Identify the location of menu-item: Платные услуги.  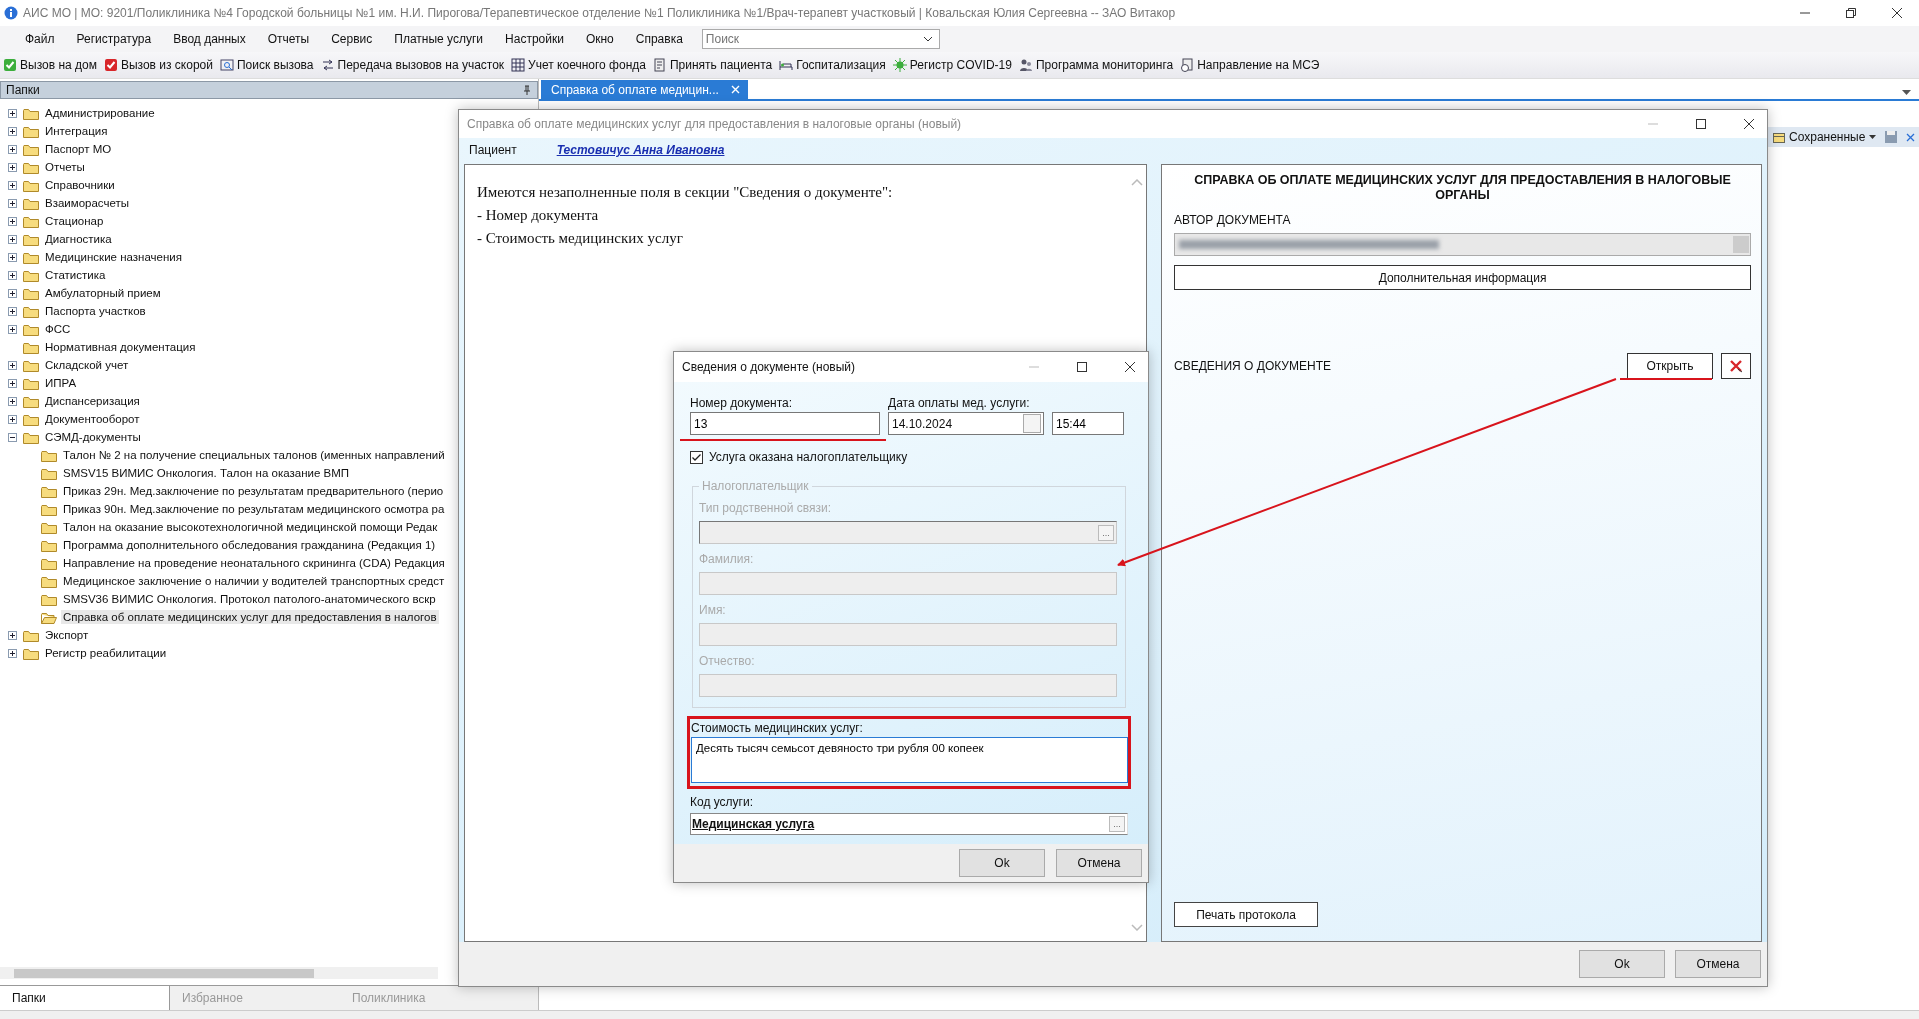
(439, 39).